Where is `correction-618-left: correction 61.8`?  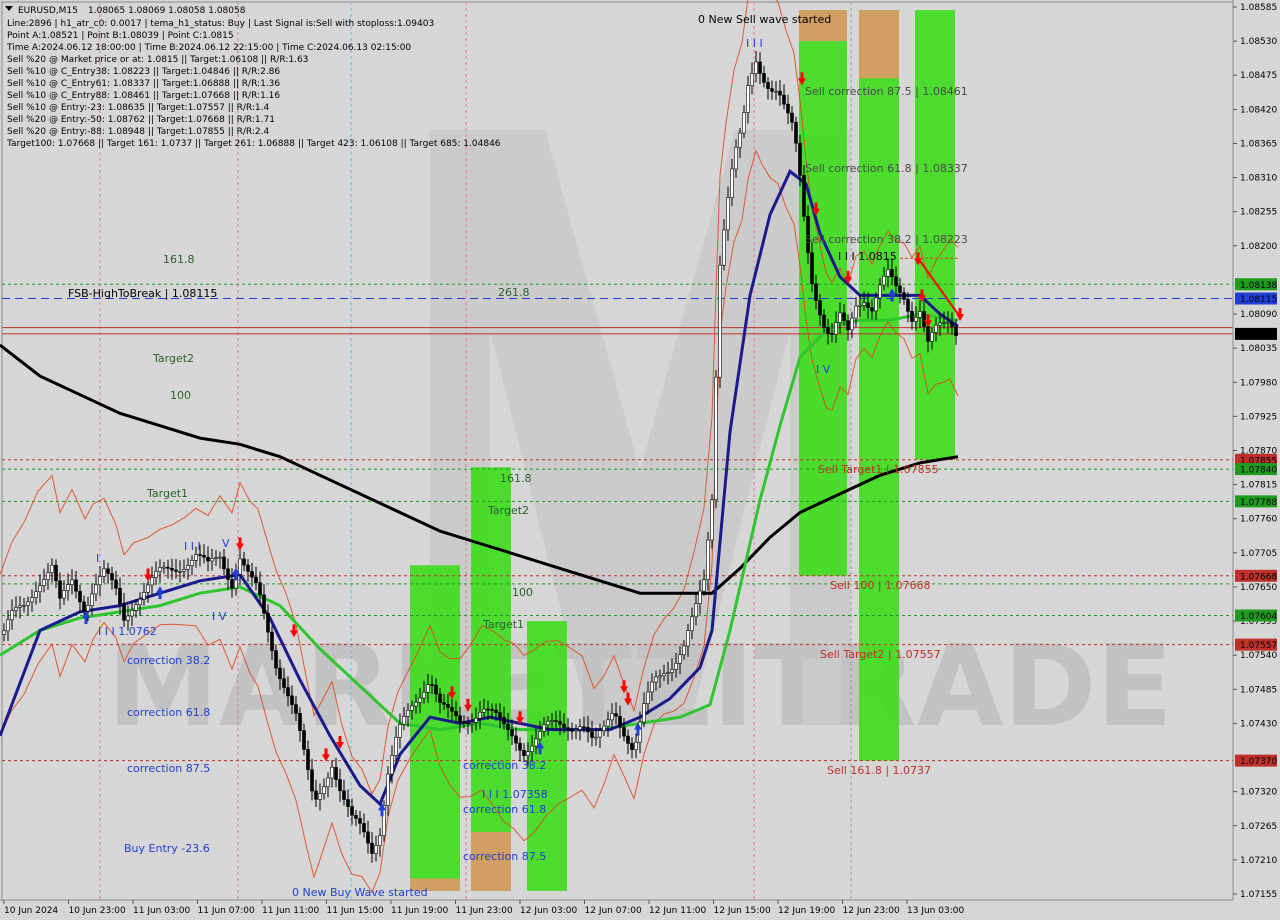
correction-618-left: correction 61.8 is located at coordinates (168, 712).